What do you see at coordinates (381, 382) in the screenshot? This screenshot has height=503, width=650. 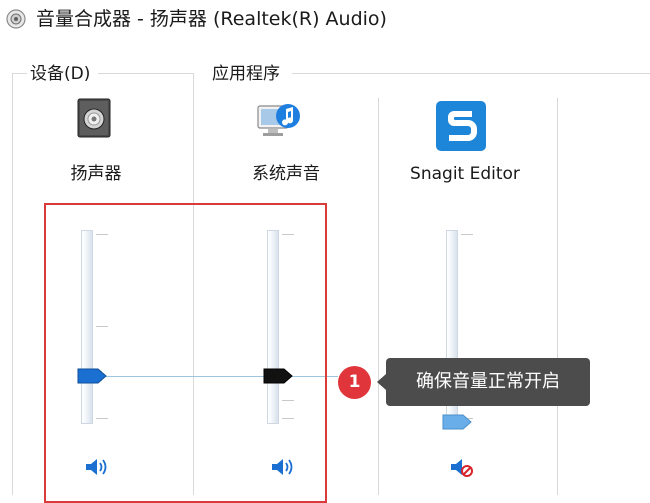 I see `tooltip-arrow` at bounding box center [381, 382].